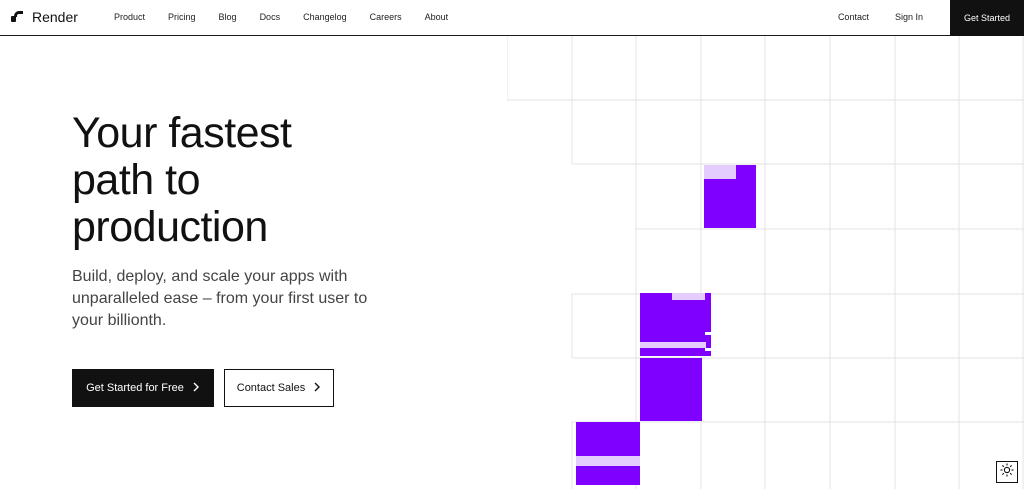 Image resolution: width=1024 pixels, height=489 pixels. What do you see at coordinates (18, 17) in the screenshot?
I see `render-logo-icon` at bounding box center [18, 17].